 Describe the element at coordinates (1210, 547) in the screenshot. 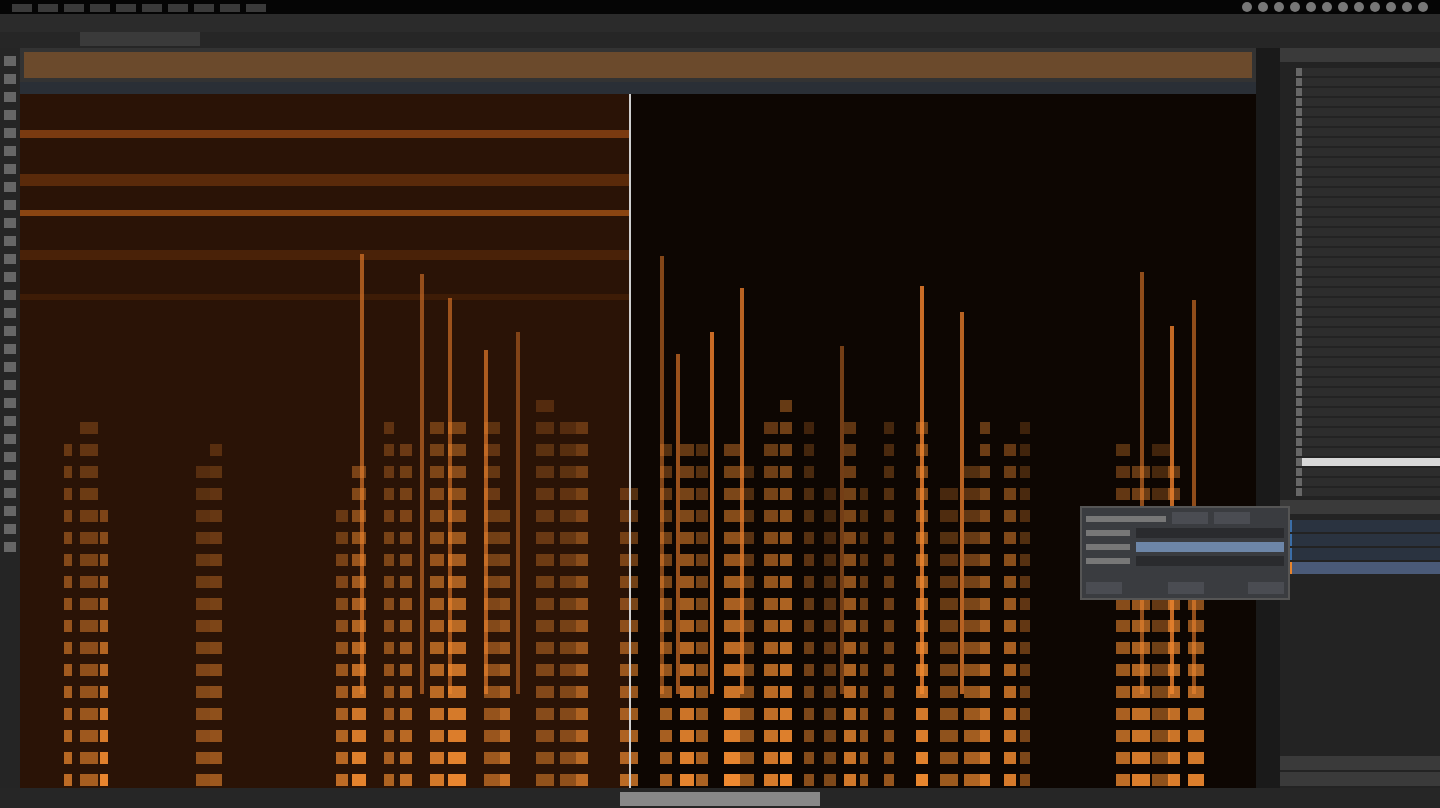

I see `dropdown-field` at that location.